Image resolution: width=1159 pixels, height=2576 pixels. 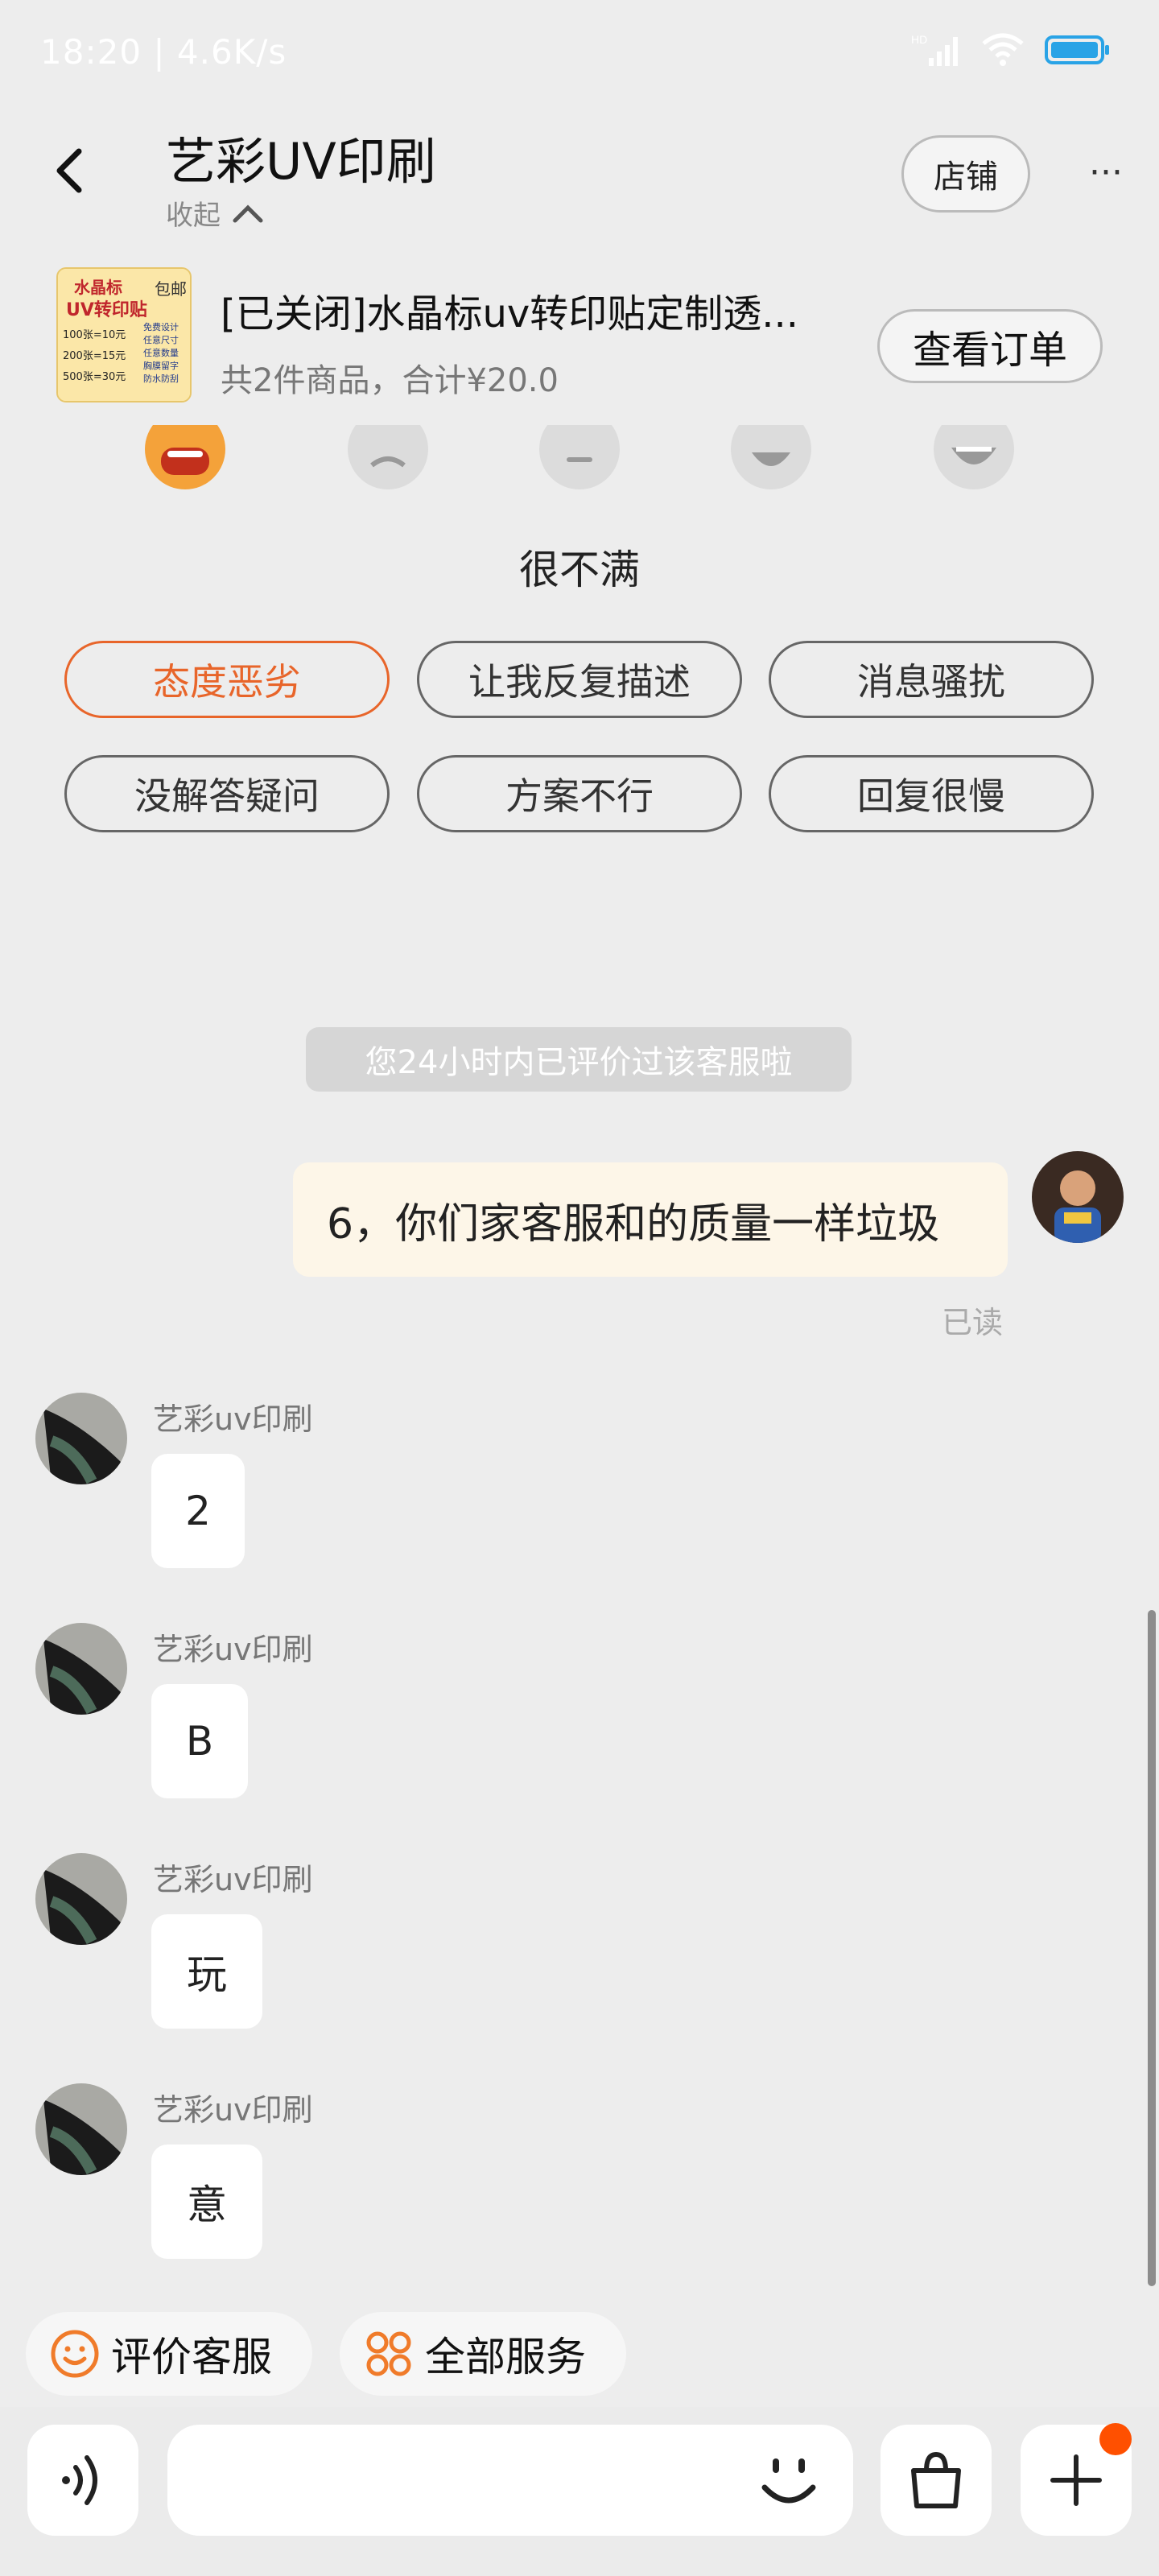 I want to click on all-services-chip: 全部服务, so click(x=483, y=2354).